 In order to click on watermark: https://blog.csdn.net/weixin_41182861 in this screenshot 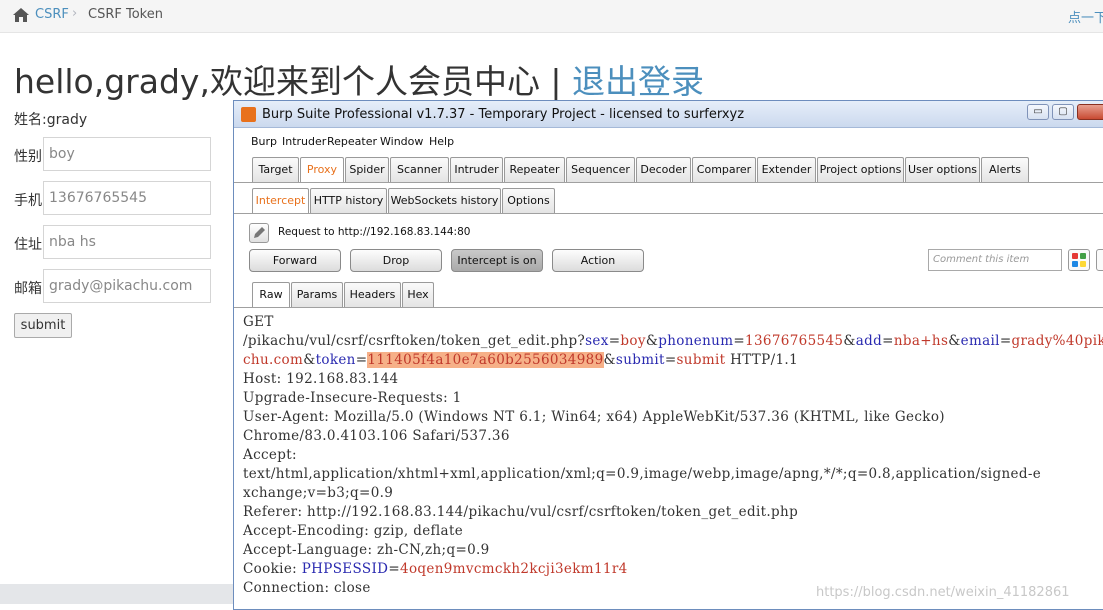, I will do `click(943, 592)`.